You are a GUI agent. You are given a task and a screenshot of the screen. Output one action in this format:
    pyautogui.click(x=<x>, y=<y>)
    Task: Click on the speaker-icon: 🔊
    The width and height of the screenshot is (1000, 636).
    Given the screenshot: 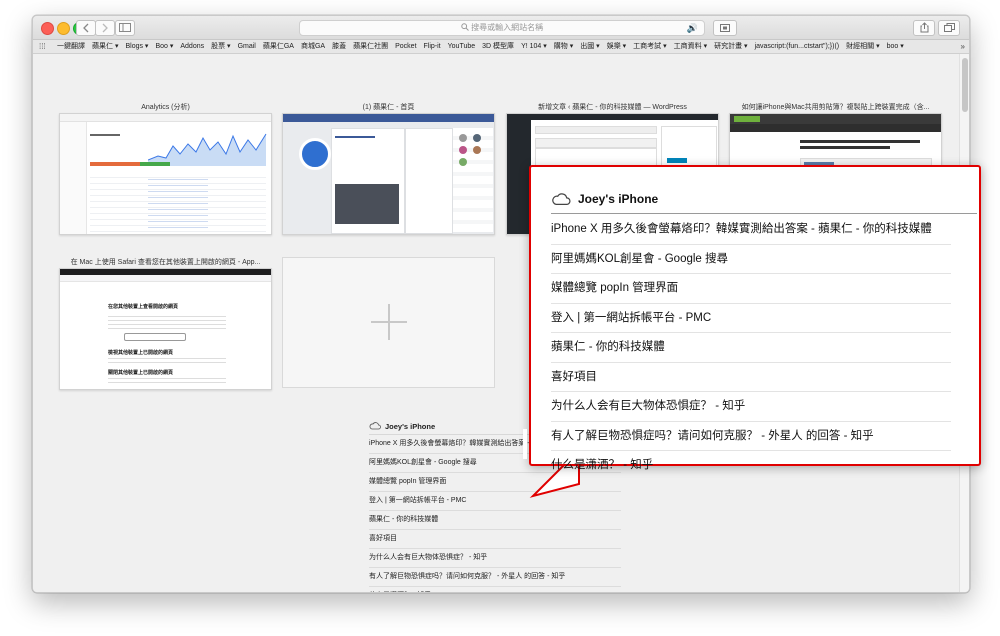 What is the action you would take?
    pyautogui.click(x=692, y=28)
    